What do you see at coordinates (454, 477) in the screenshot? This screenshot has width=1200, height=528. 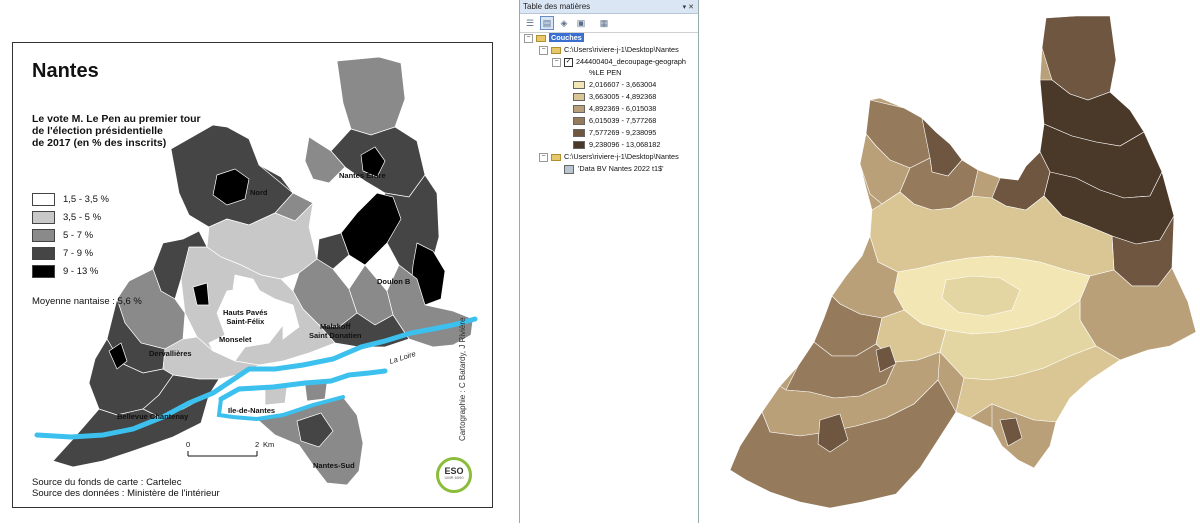 I see `logo-subtext: UMR 6590` at bounding box center [454, 477].